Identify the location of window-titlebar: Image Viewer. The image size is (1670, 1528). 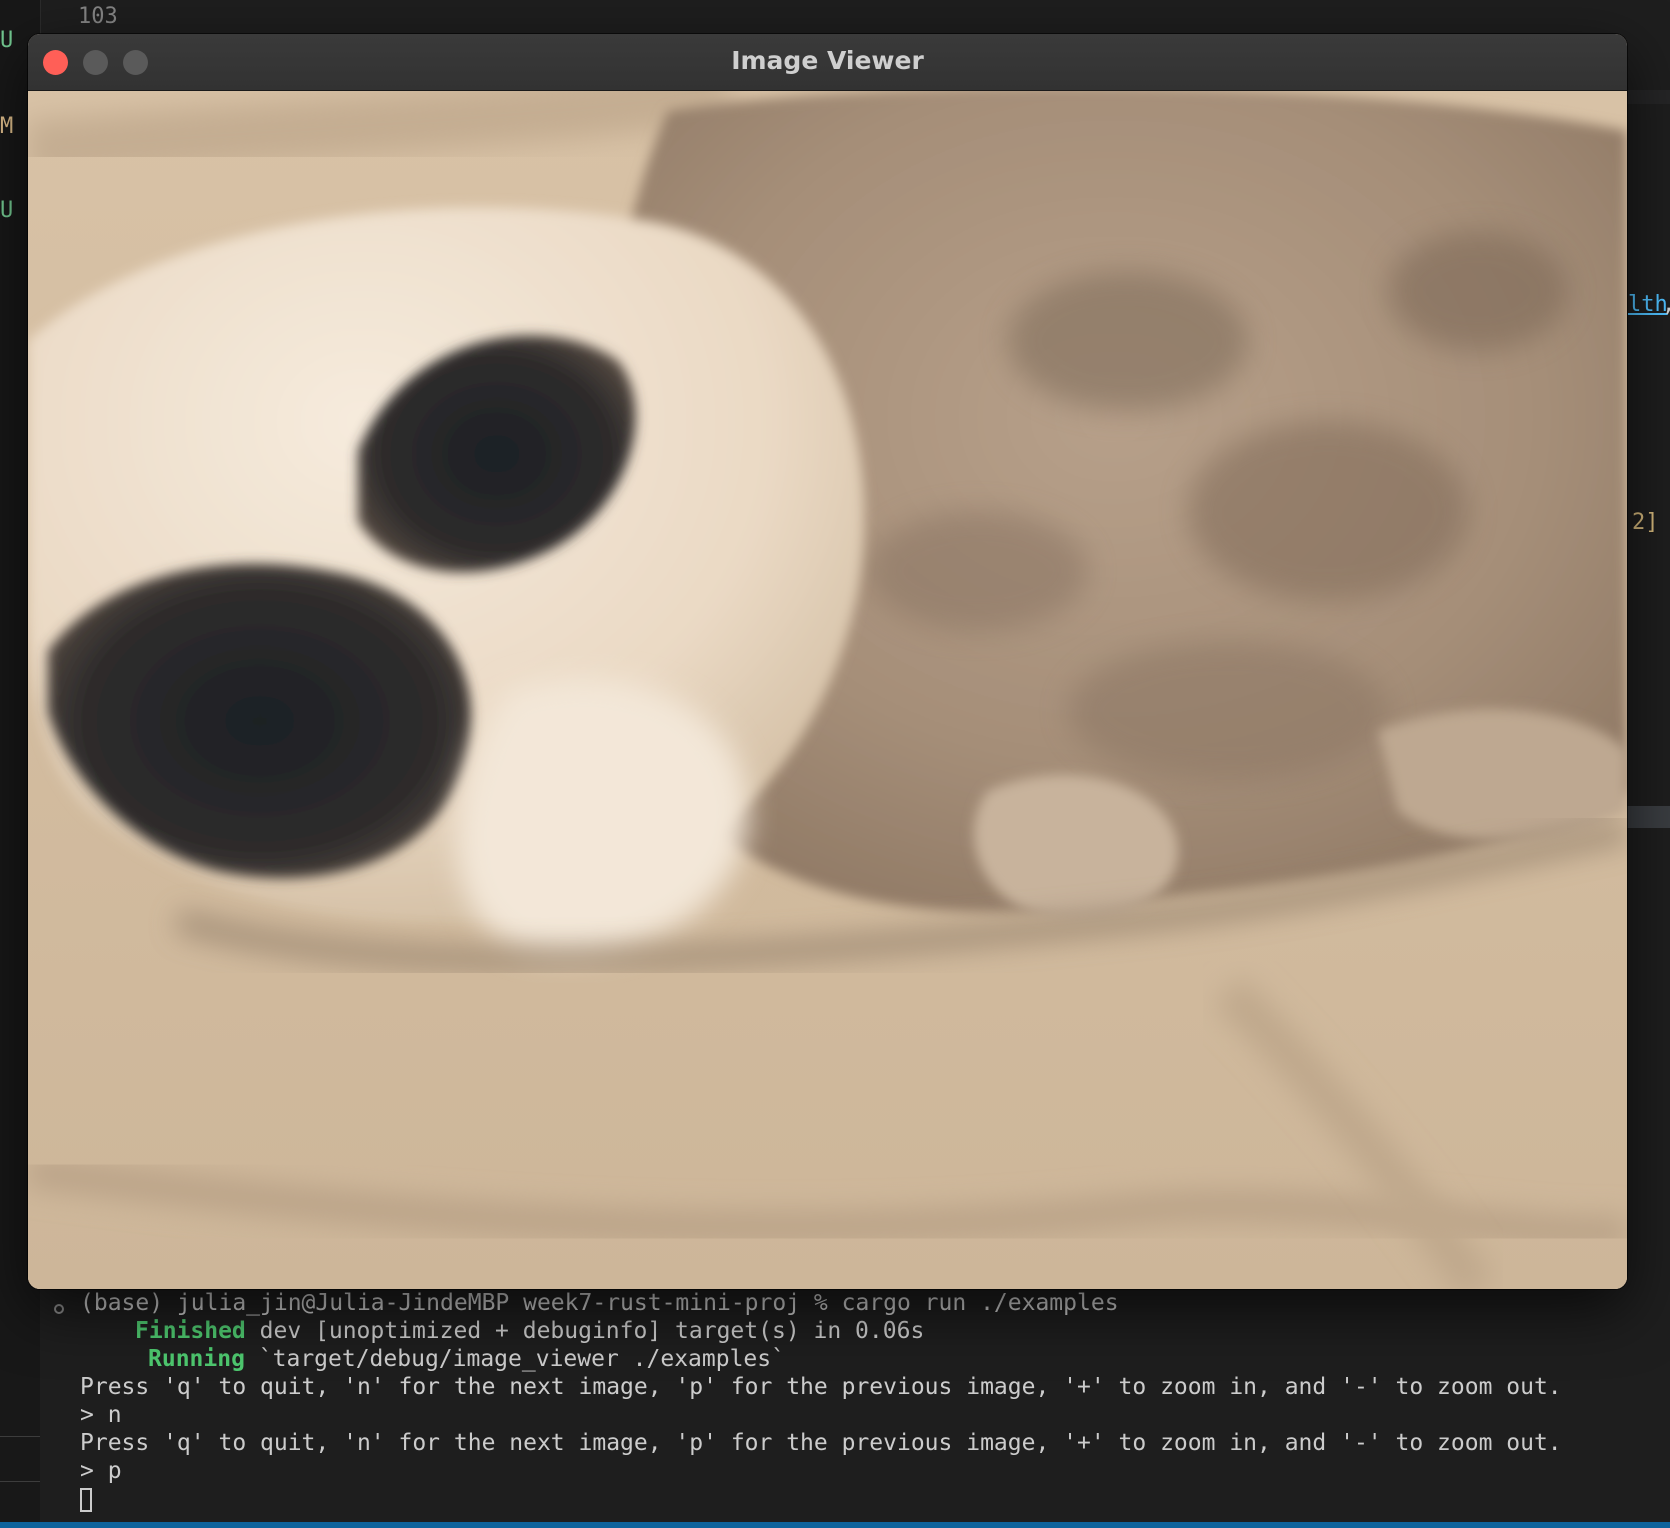
(827, 62).